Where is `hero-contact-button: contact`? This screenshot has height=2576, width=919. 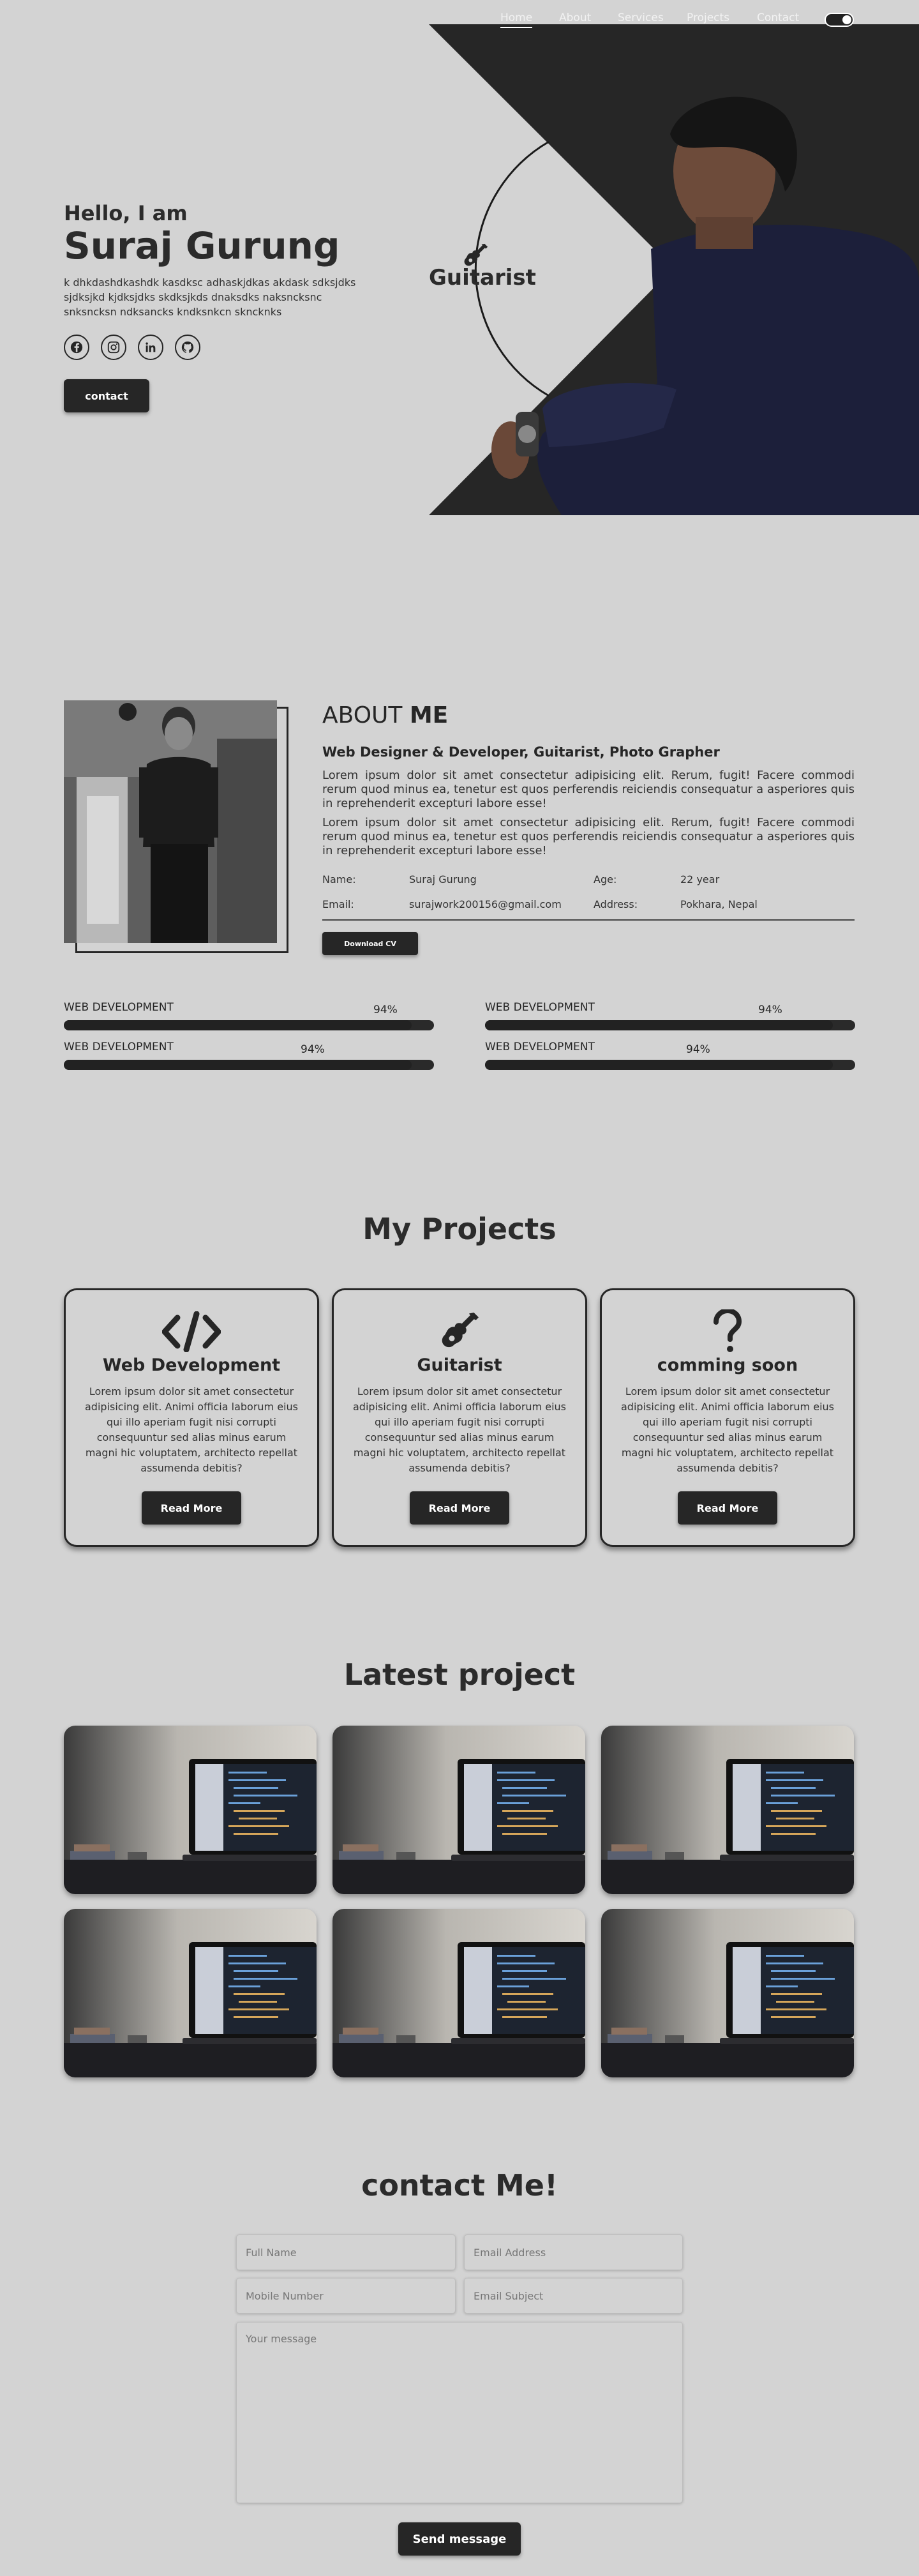 hero-contact-button: contact is located at coordinates (106, 395).